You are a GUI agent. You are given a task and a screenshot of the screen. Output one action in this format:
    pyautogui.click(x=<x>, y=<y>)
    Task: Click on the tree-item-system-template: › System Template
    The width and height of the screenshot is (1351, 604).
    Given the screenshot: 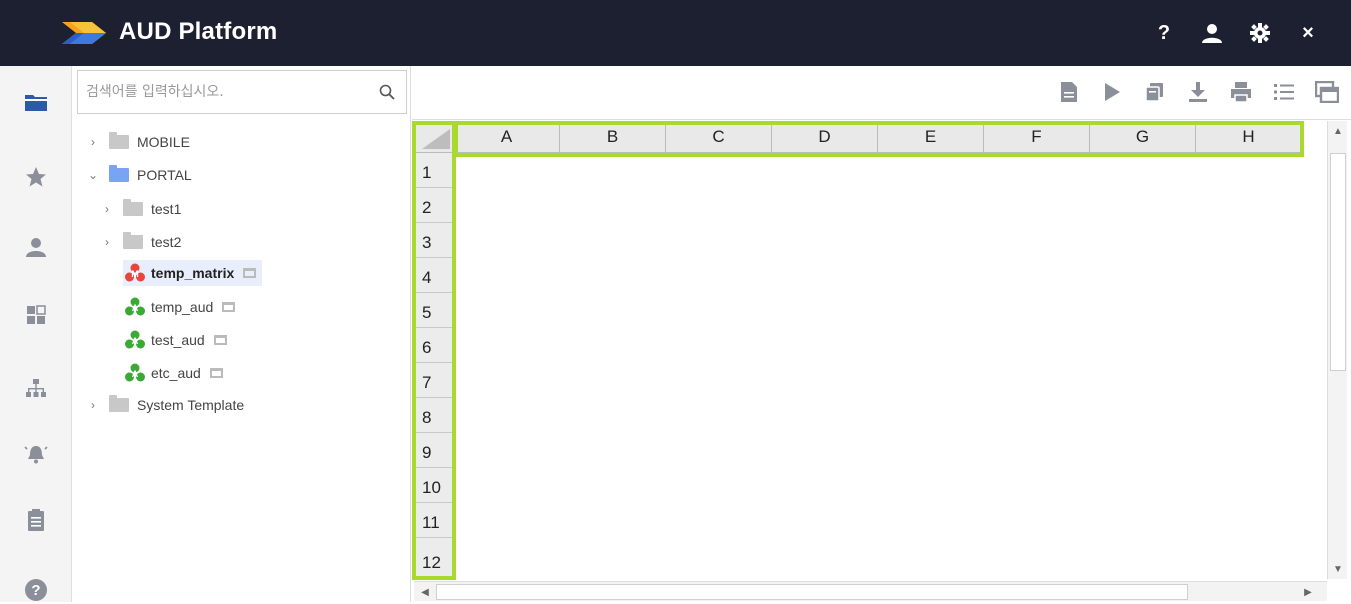 What is the action you would take?
    pyautogui.click(x=165, y=405)
    